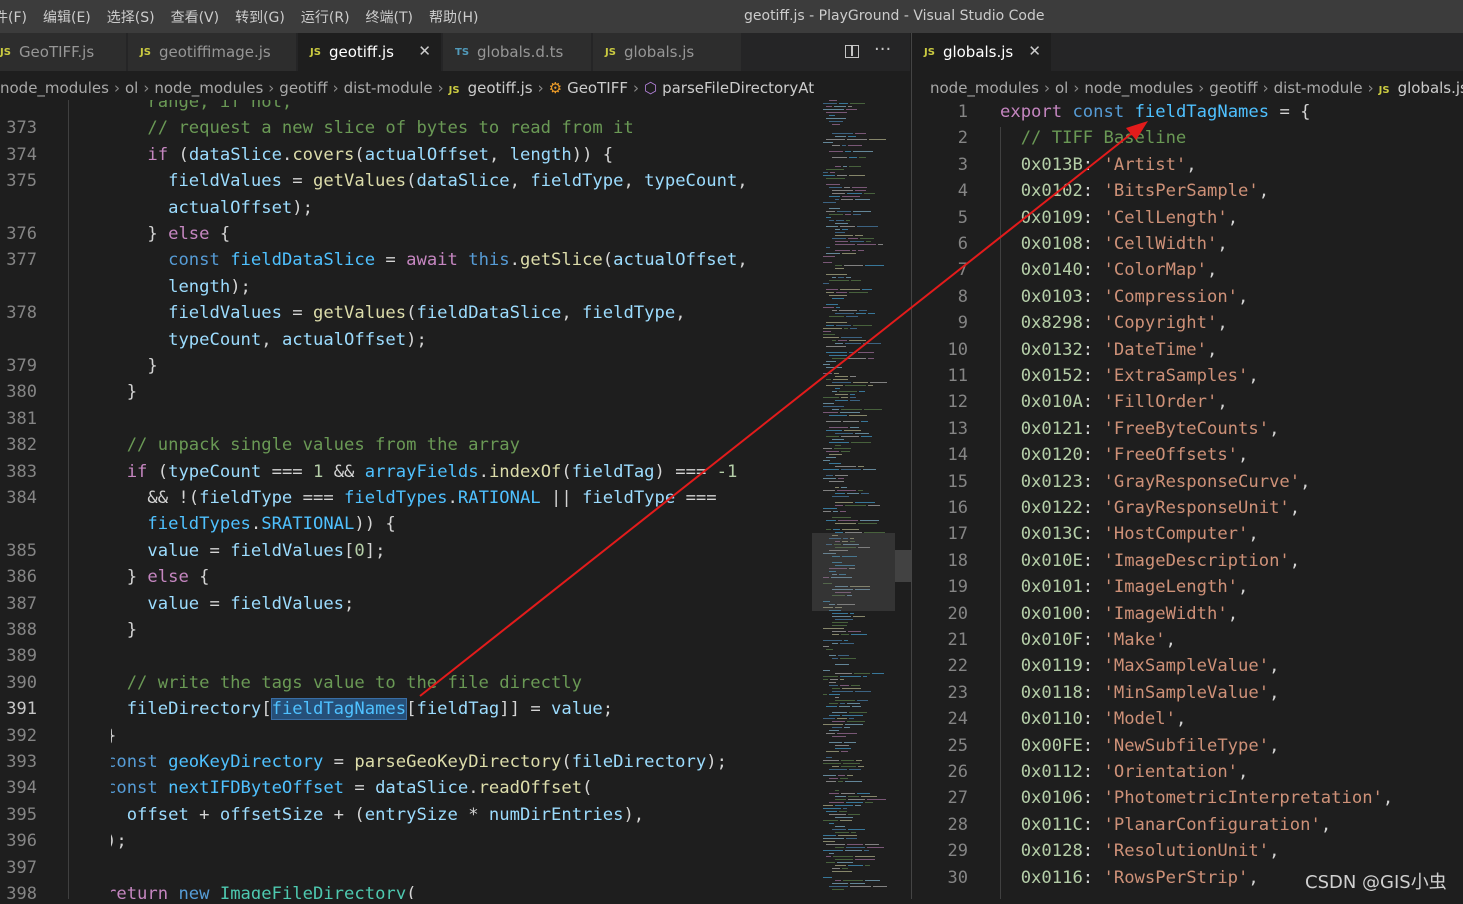 Image resolution: width=1463 pixels, height=904 pixels. I want to click on watermark: CSDN @GIS小虫, so click(1376, 882).